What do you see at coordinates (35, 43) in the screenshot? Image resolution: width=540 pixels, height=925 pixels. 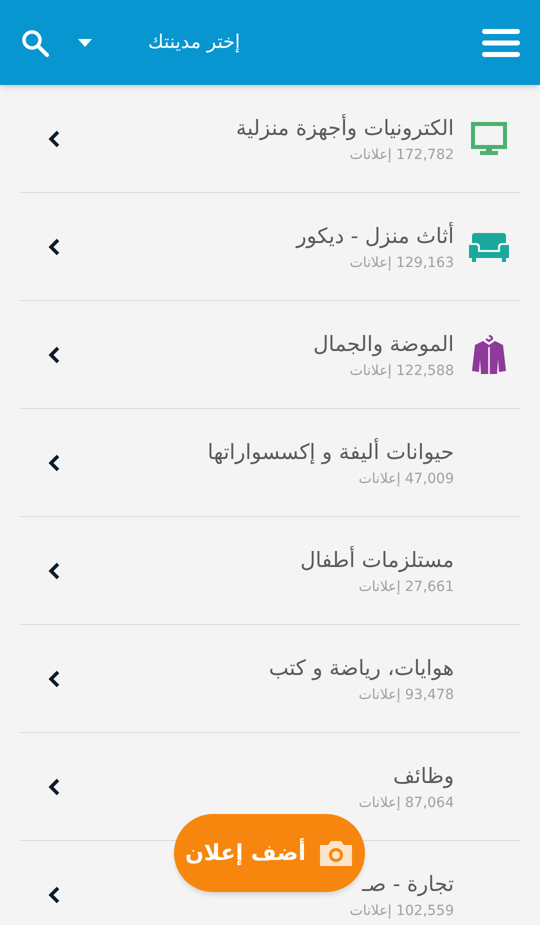 I see `search-icon` at bounding box center [35, 43].